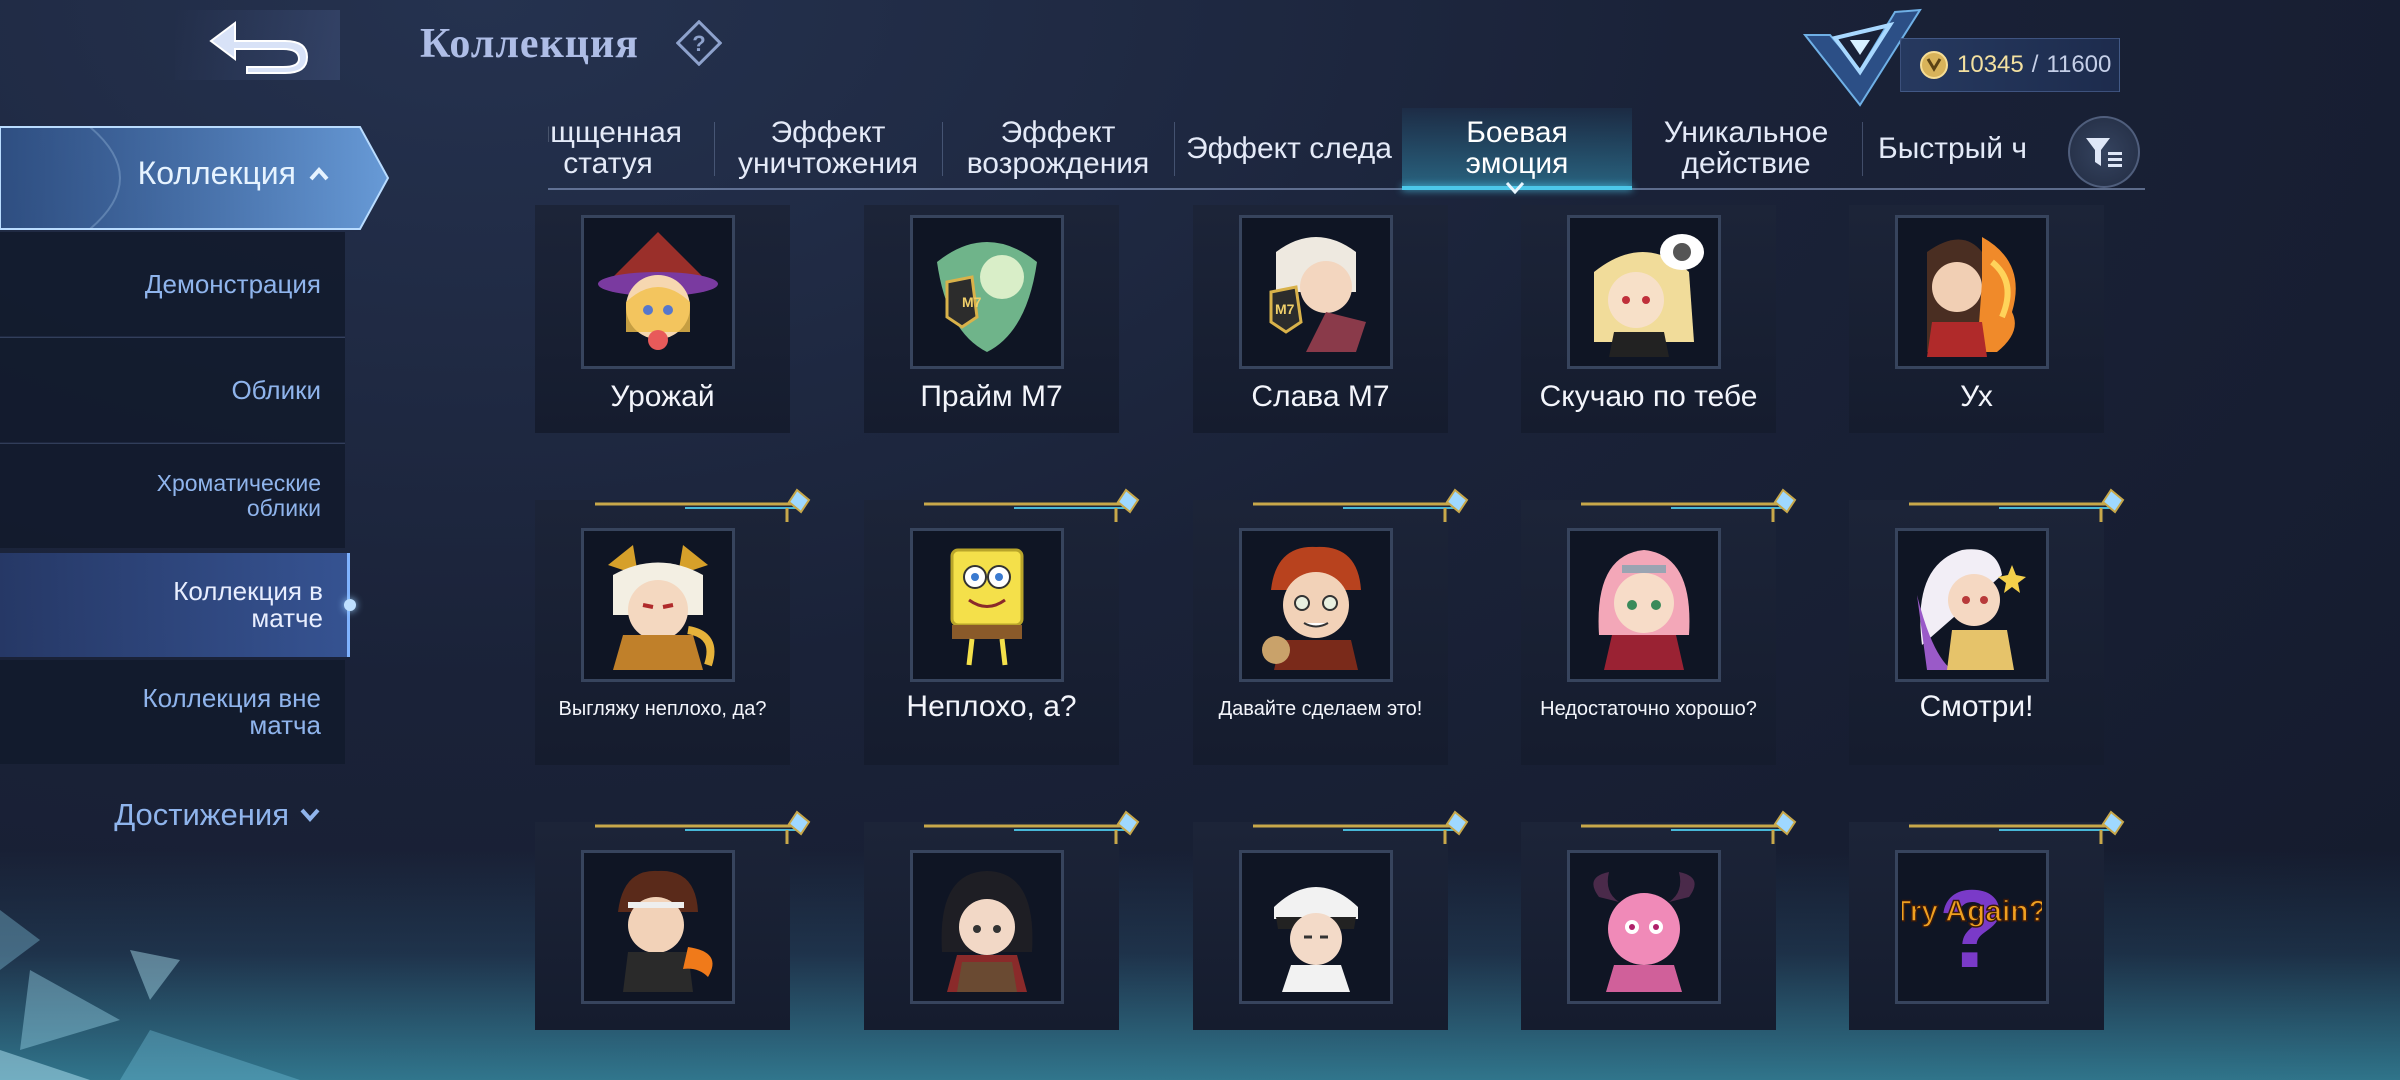  I want to click on selected-indicator, so click(350, 605).